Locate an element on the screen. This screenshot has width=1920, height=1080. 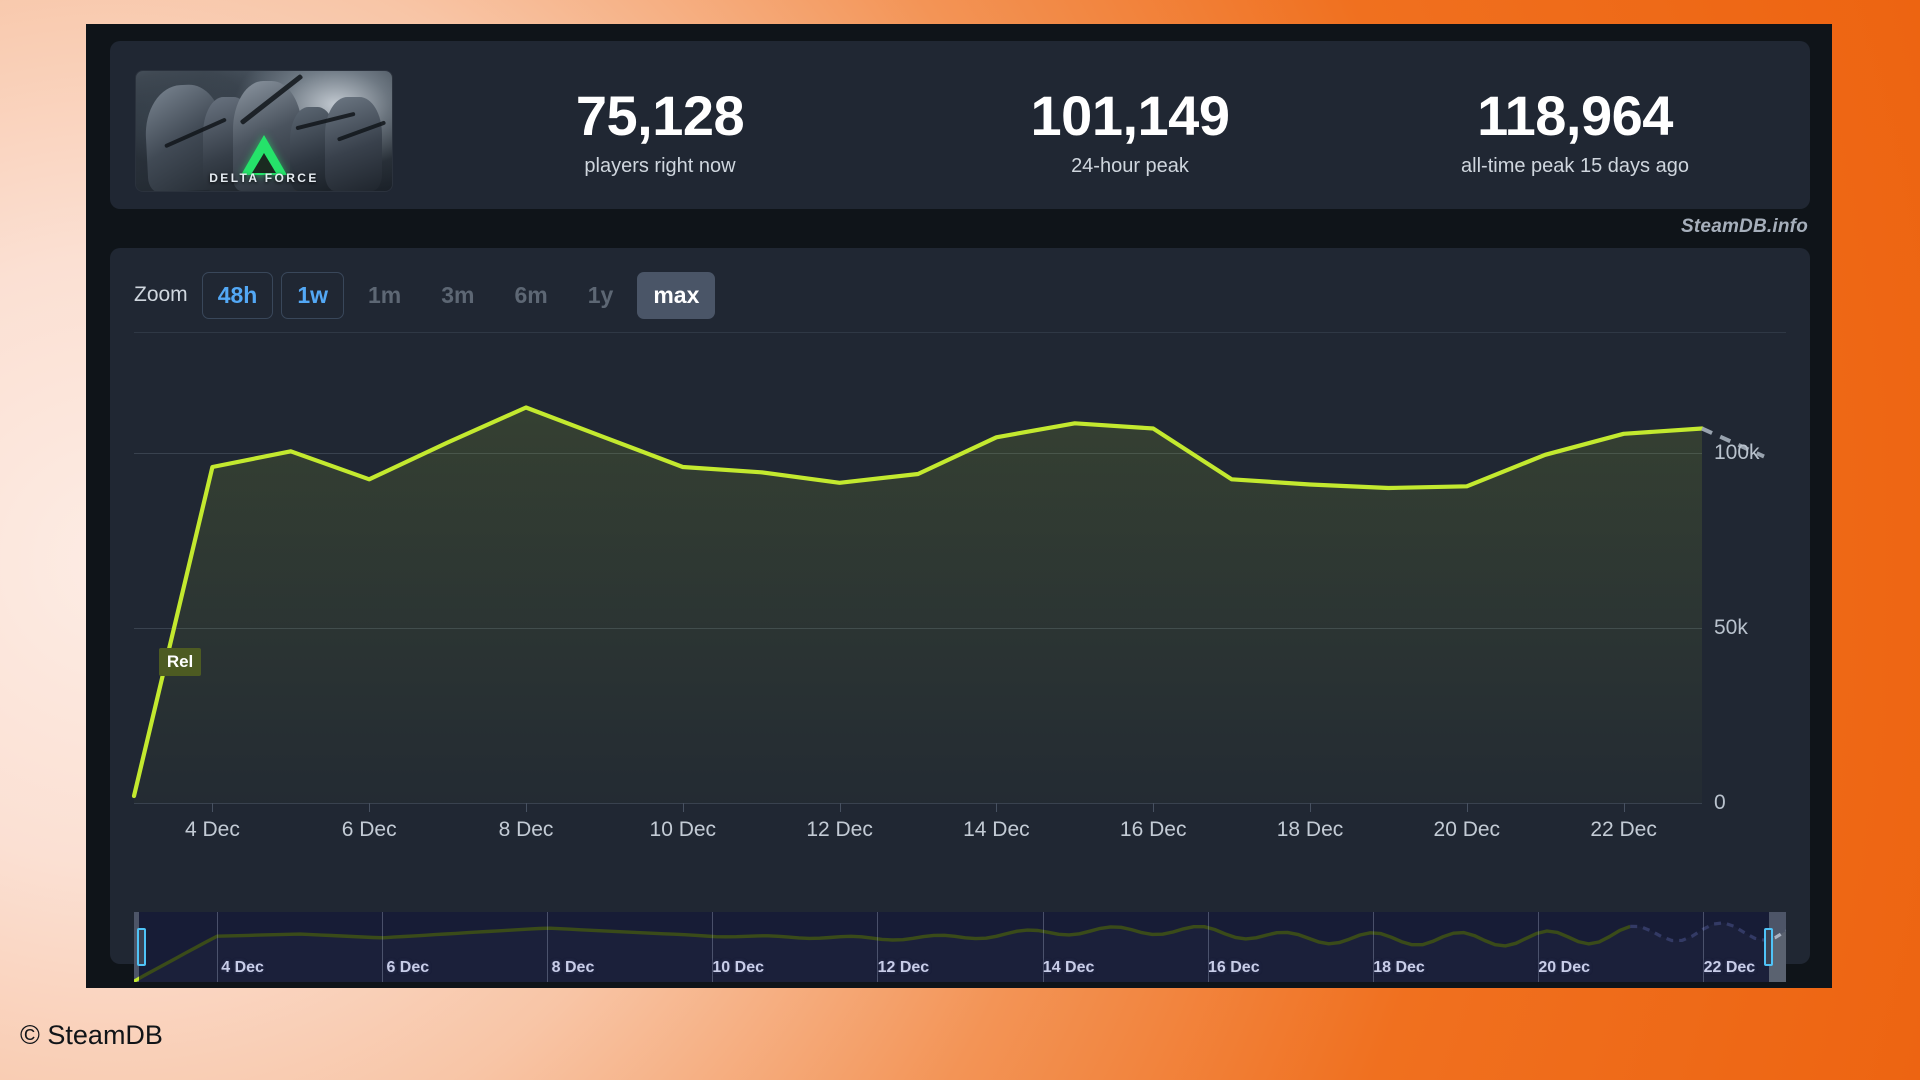
navigator-date-label: 22 Dec is located at coordinates (1729, 967).